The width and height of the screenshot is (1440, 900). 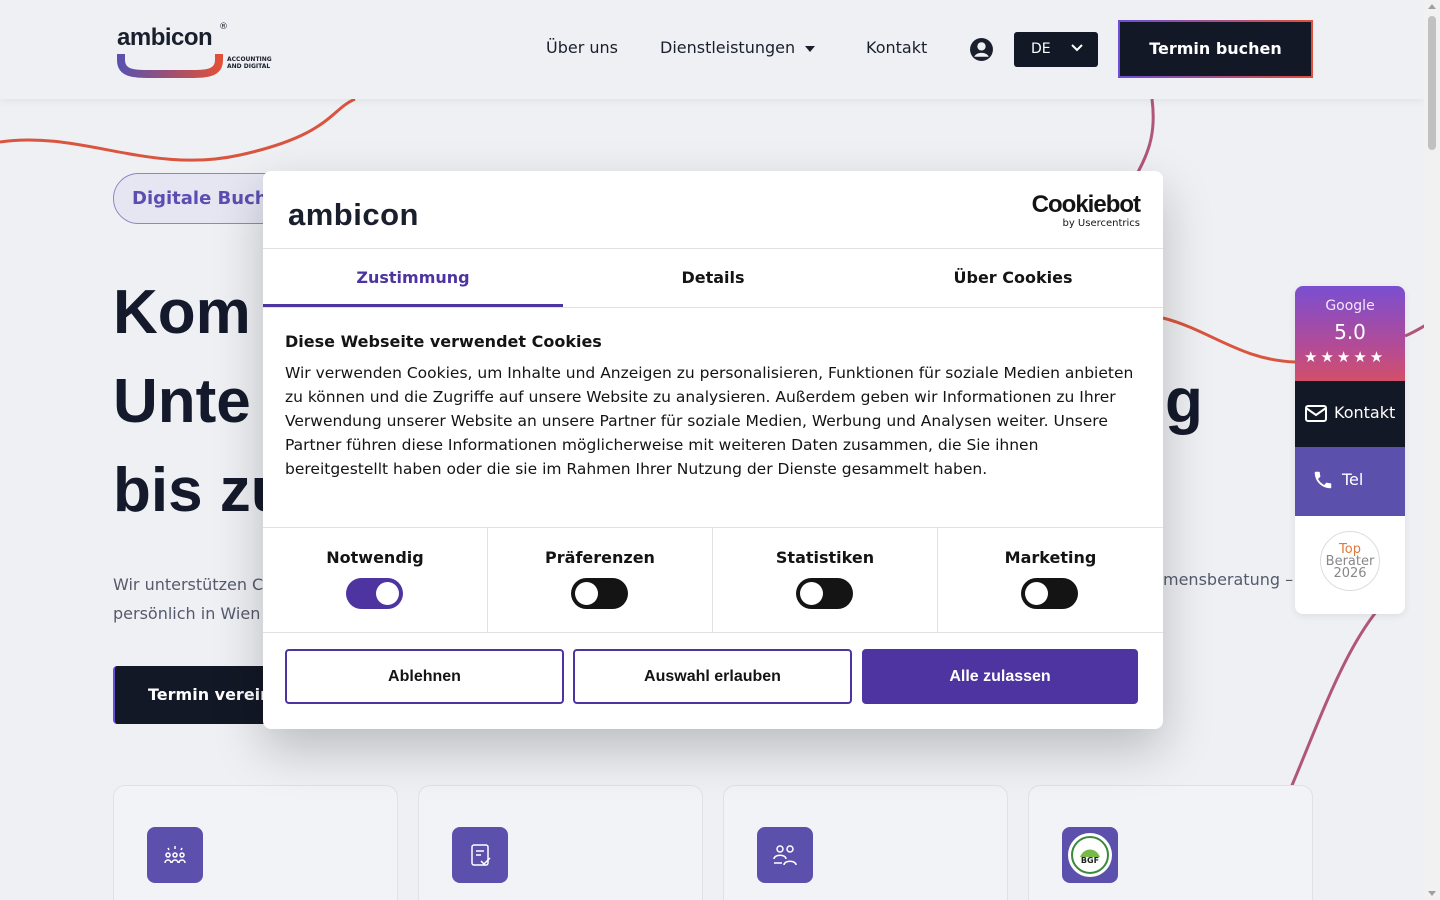 I want to click on mail-icon, so click(x=1316, y=413).